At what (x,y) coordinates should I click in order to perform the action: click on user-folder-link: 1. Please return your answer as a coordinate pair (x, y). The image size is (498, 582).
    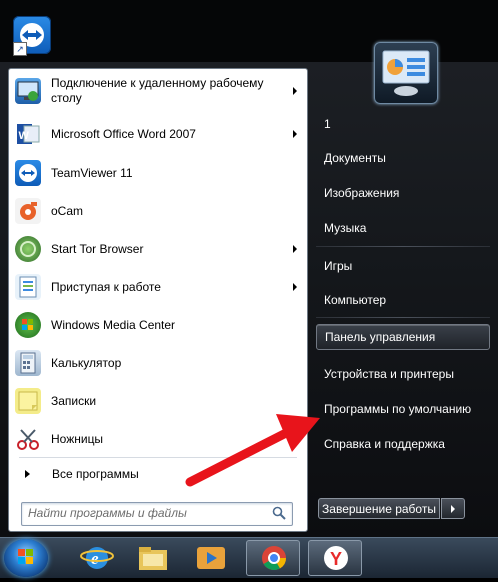
    Looking at the image, I should click on (403, 124).